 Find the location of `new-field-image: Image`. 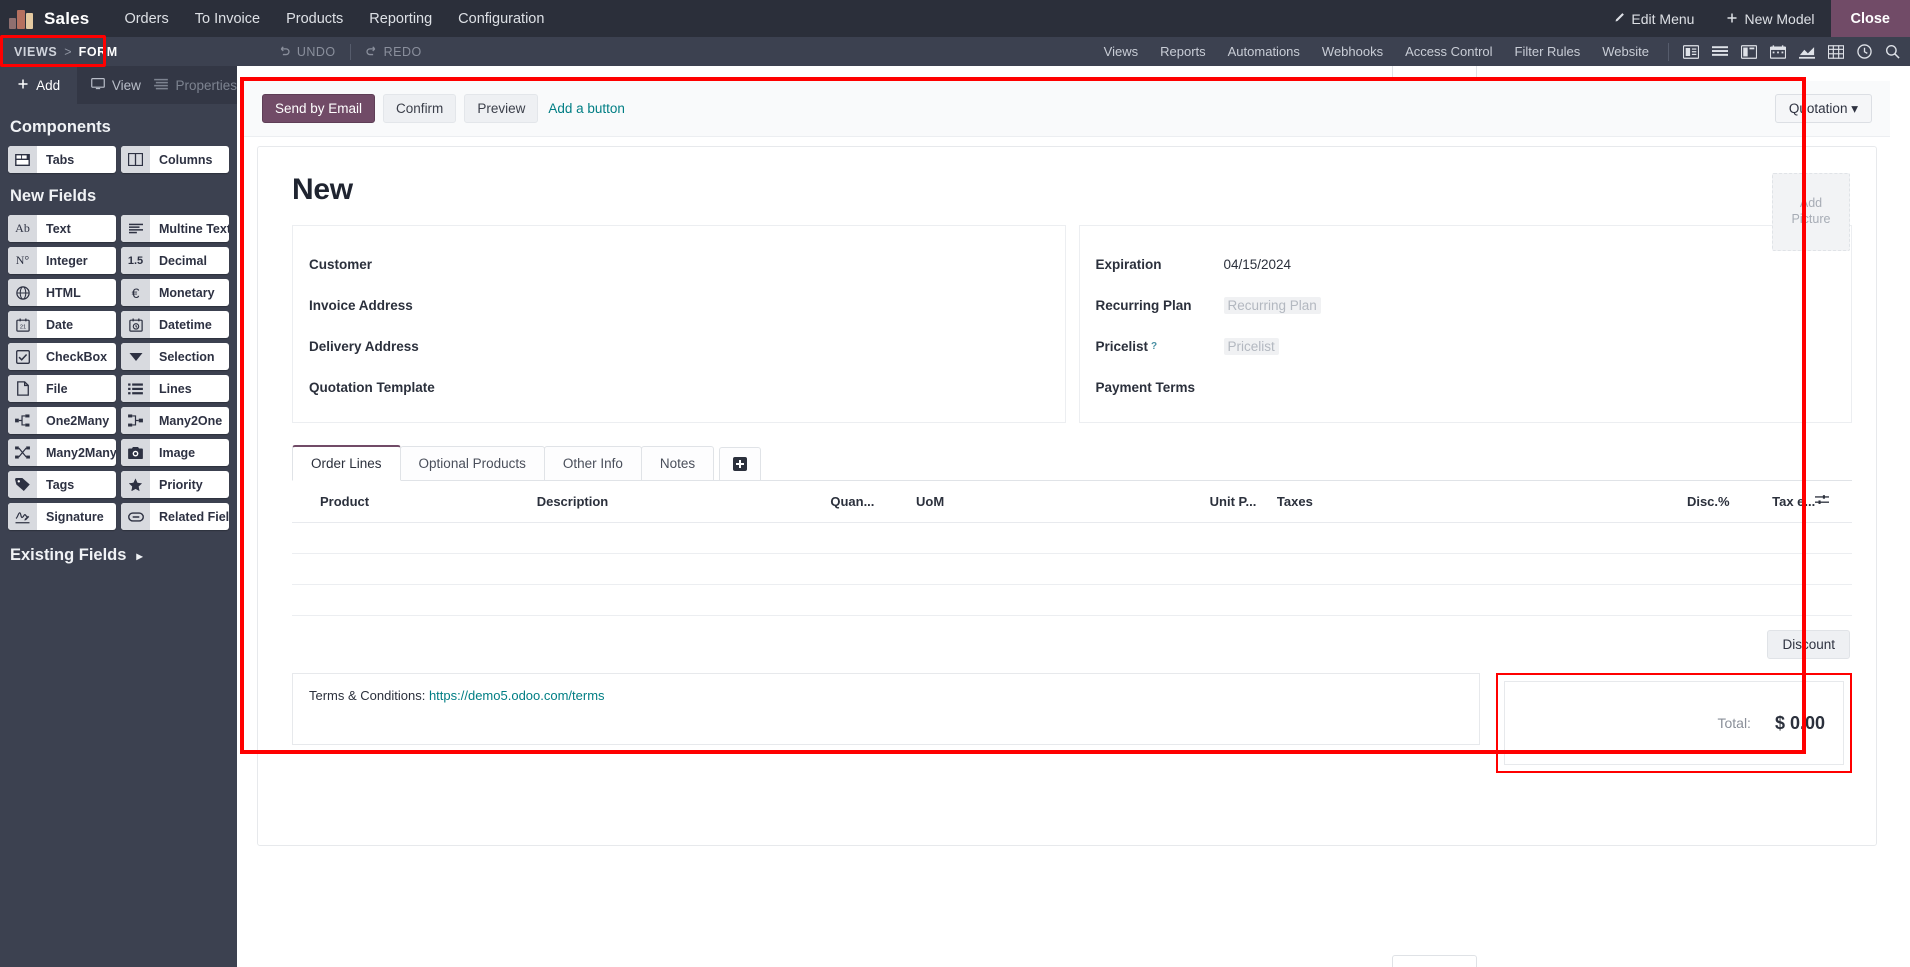

new-field-image: Image is located at coordinates (175, 452).